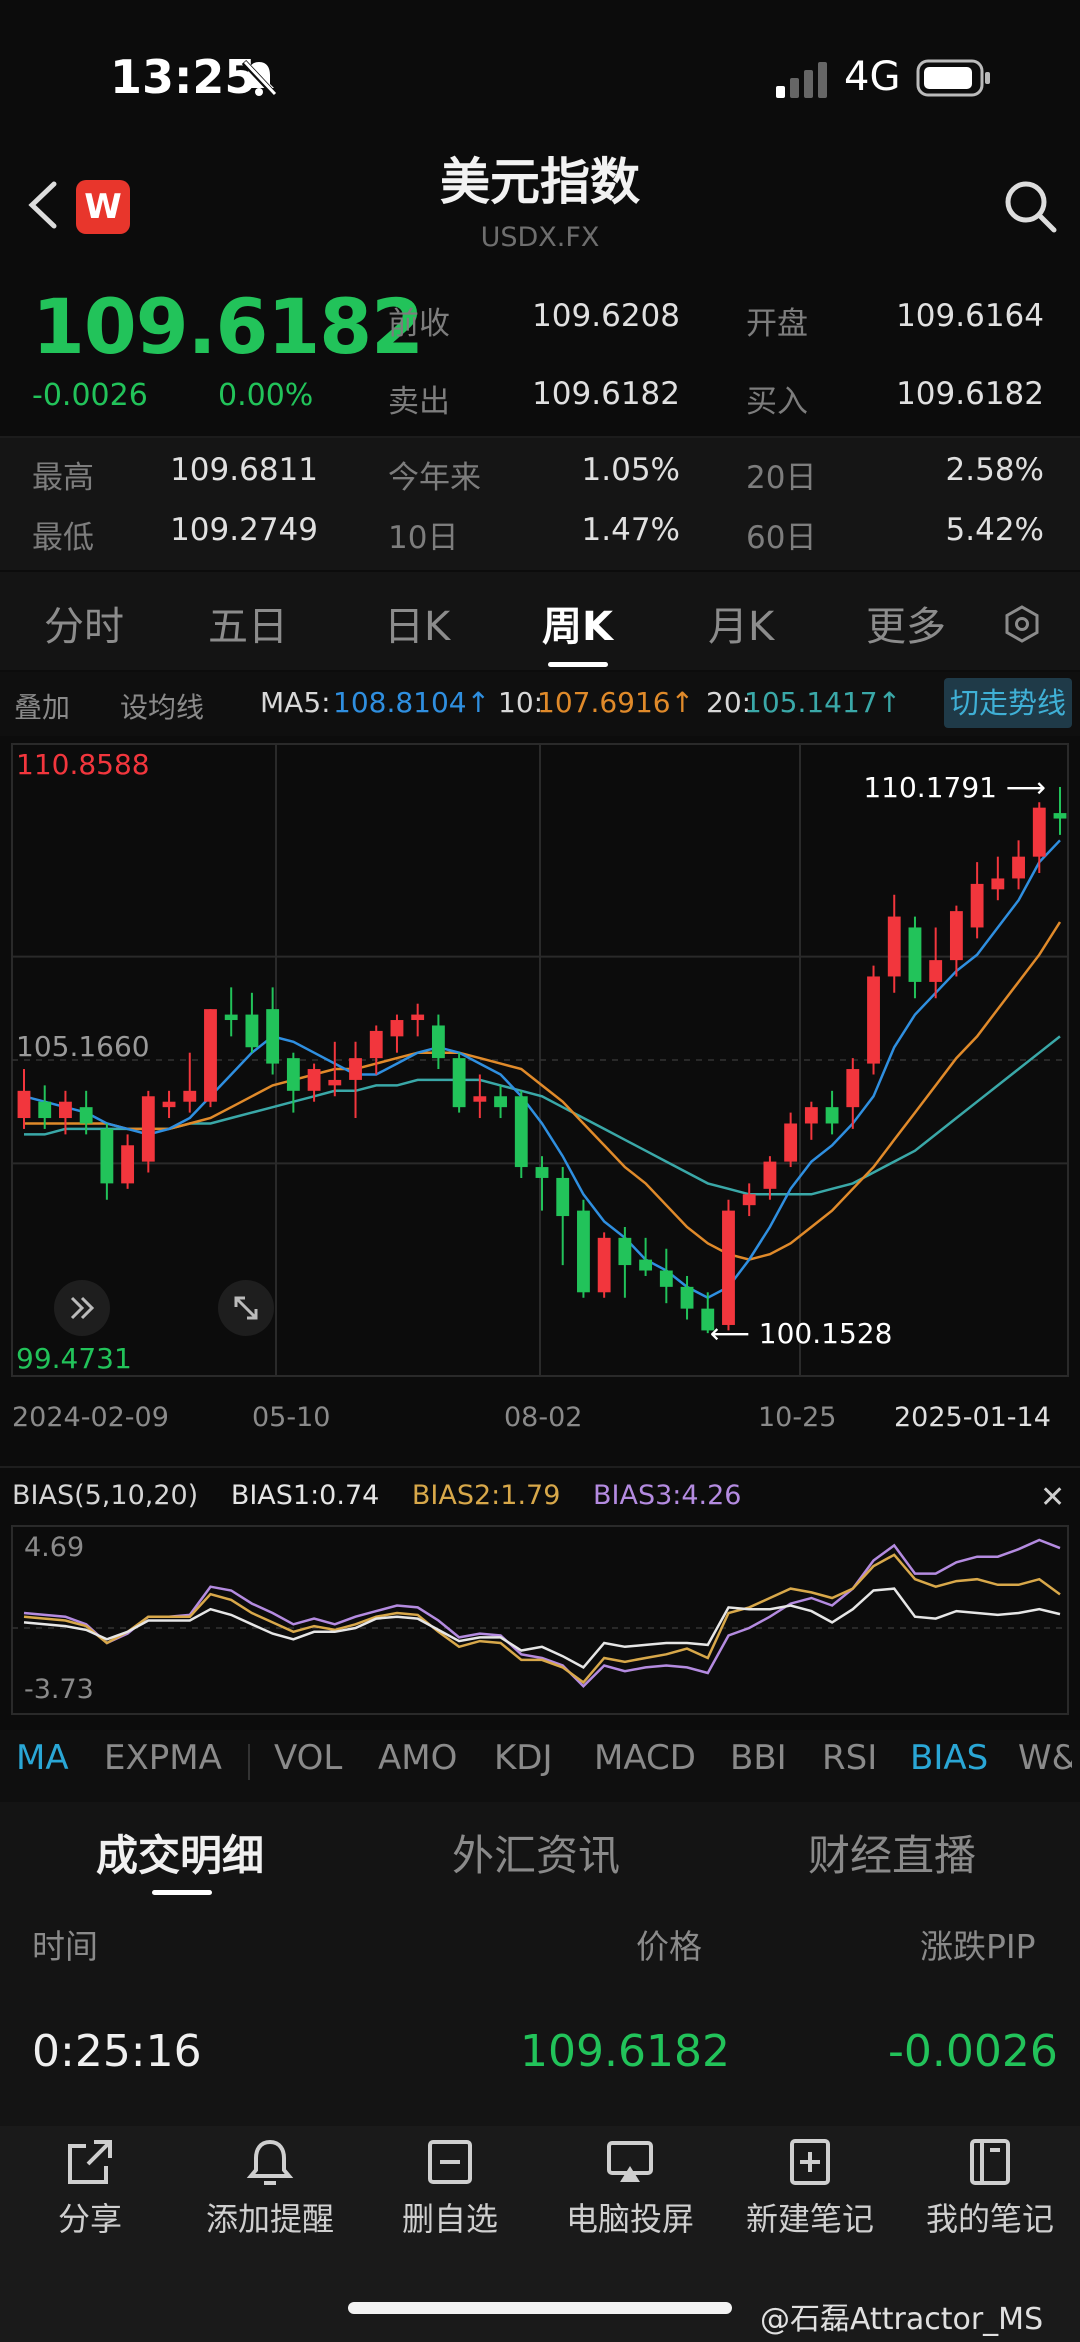  Describe the element at coordinates (90, 1417) in the screenshot. I see `x-tick: 2024-02-09` at that location.